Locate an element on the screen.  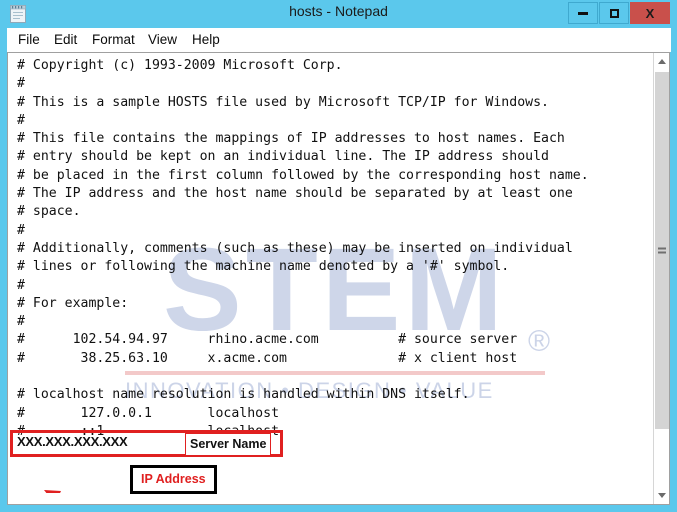
close-icon: X is located at coordinates (650, 13).